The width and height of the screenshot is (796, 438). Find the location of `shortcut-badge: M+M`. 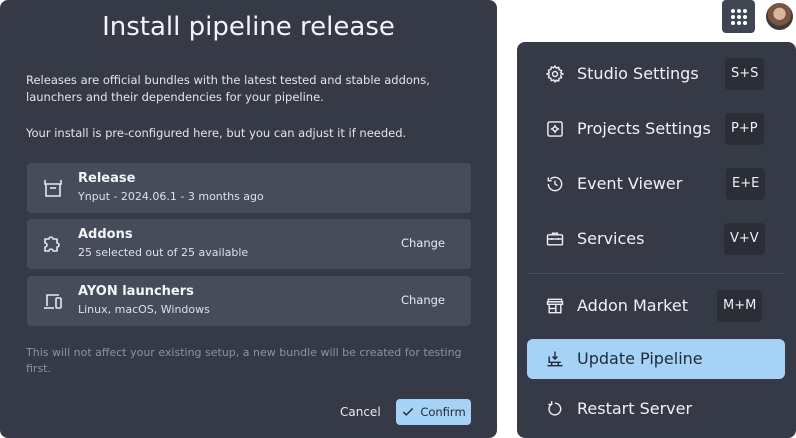

shortcut-badge: M+M is located at coordinates (740, 306).